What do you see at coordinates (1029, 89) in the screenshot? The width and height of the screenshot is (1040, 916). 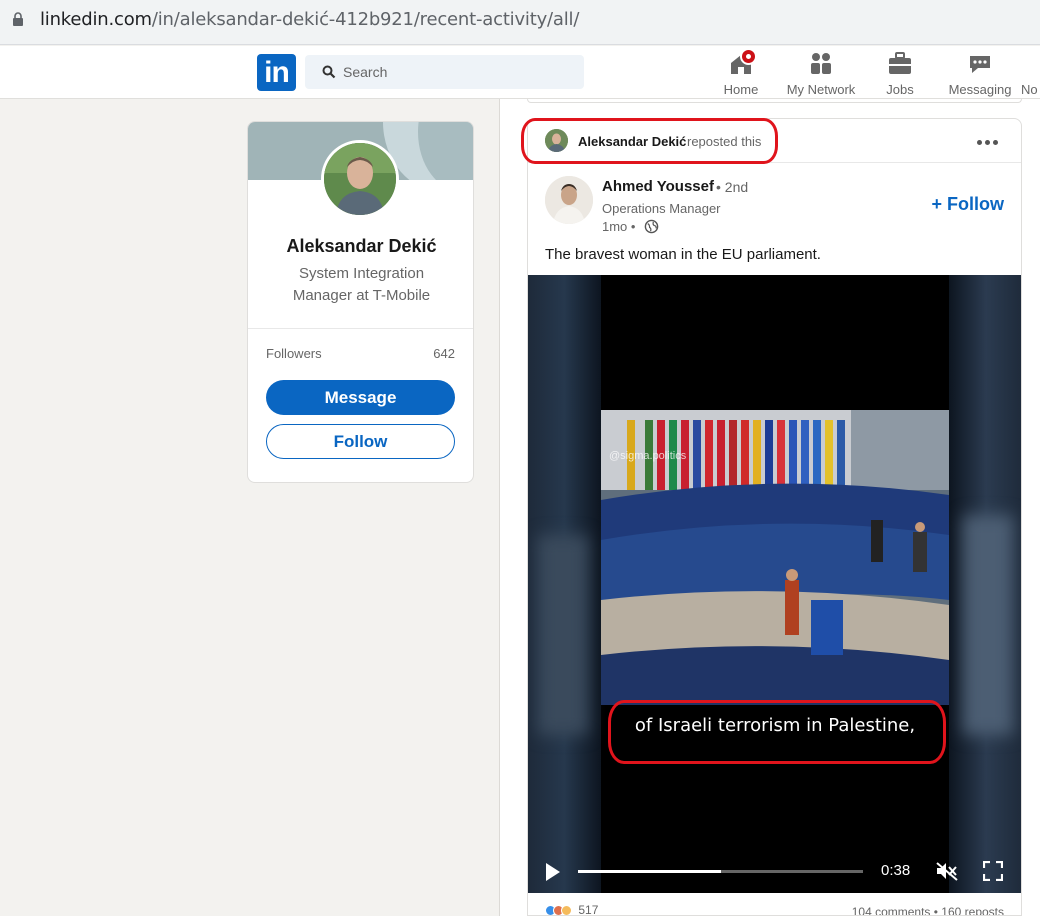 I see `nav-notifications-label: No` at bounding box center [1029, 89].